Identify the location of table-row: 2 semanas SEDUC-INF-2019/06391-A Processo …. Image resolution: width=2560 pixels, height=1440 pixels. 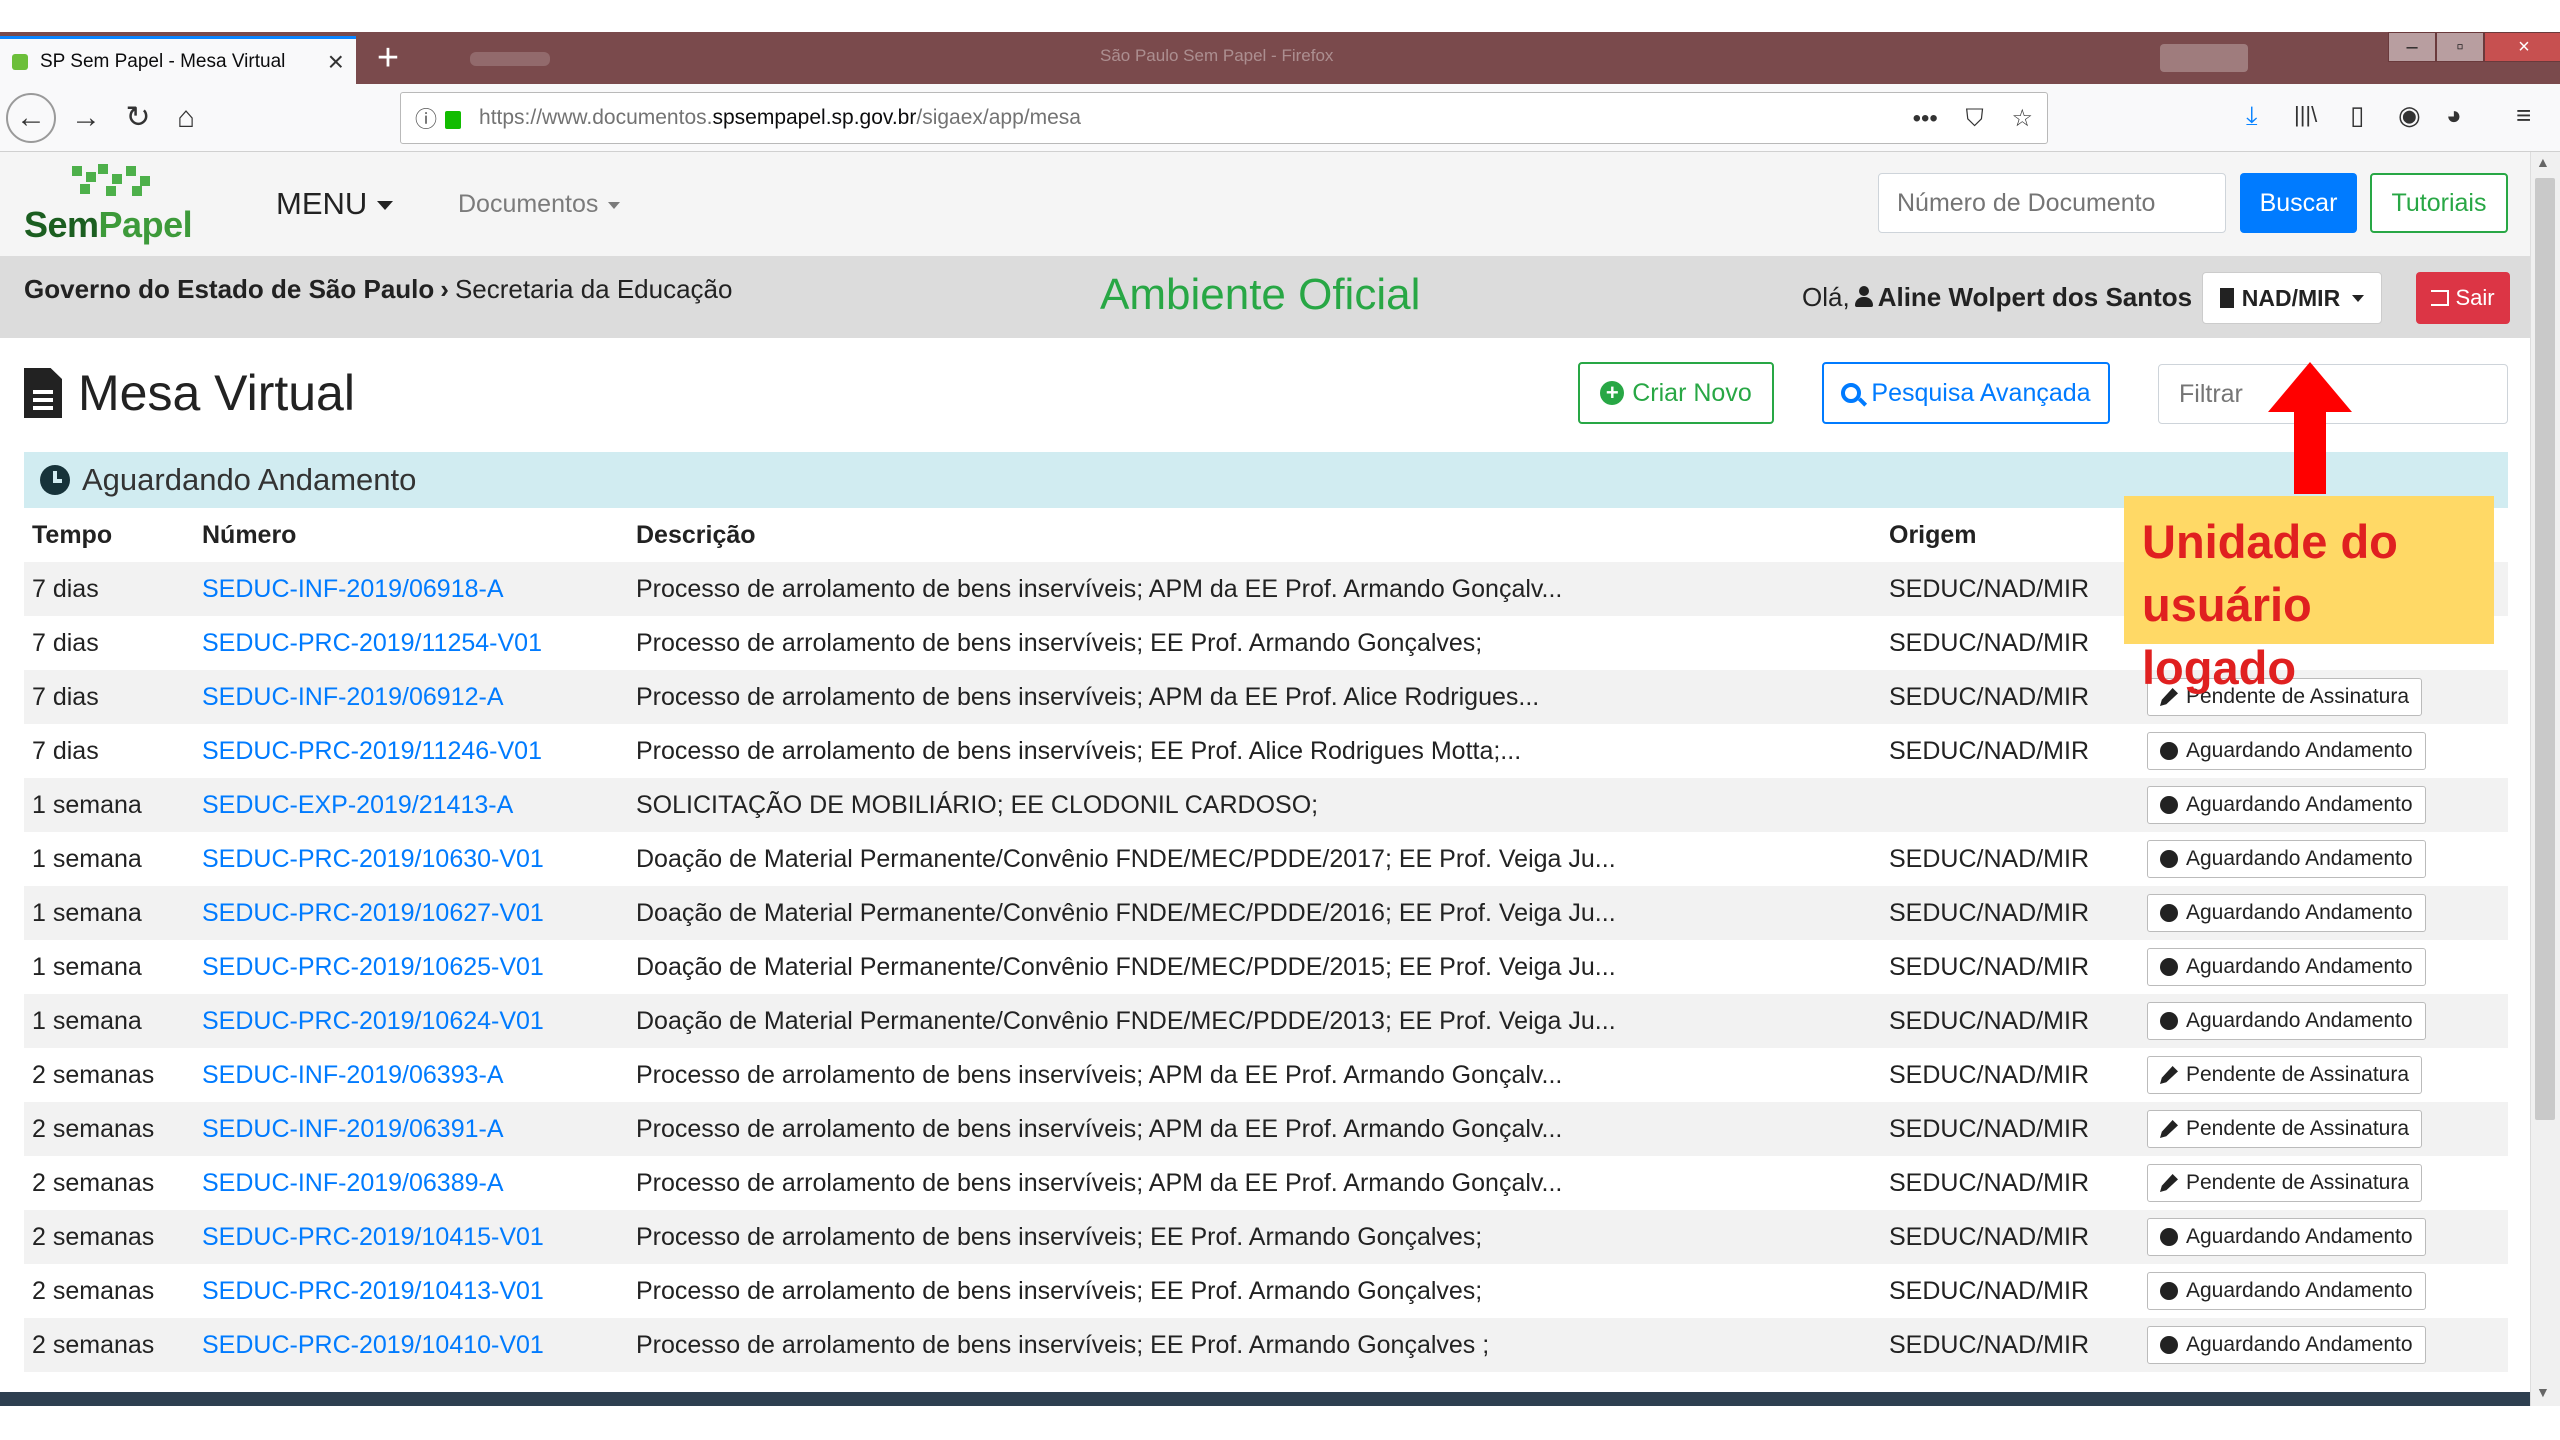
(1266, 1129).